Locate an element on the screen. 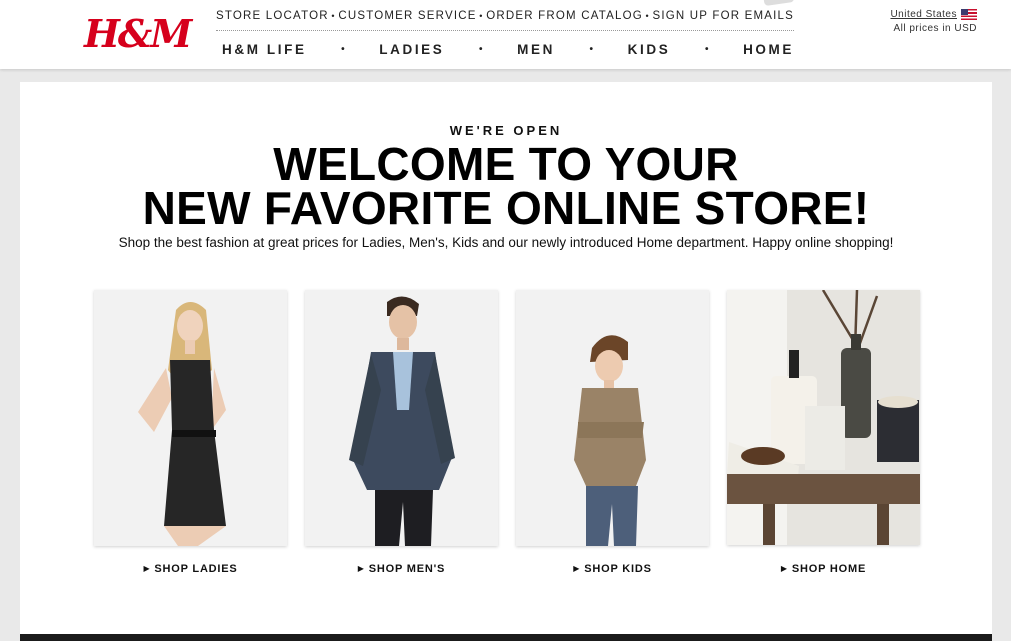  page-curl-decoration is located at coordinates (779, 3).